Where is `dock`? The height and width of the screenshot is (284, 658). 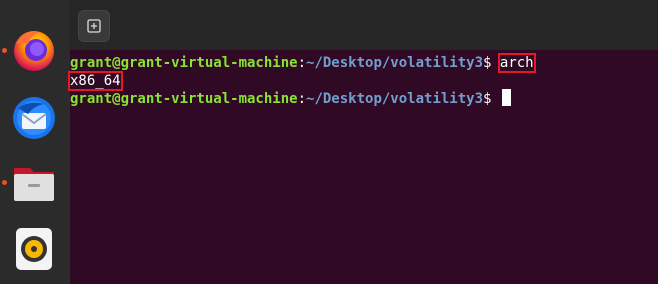
dock is located at coordinates (35, 142).